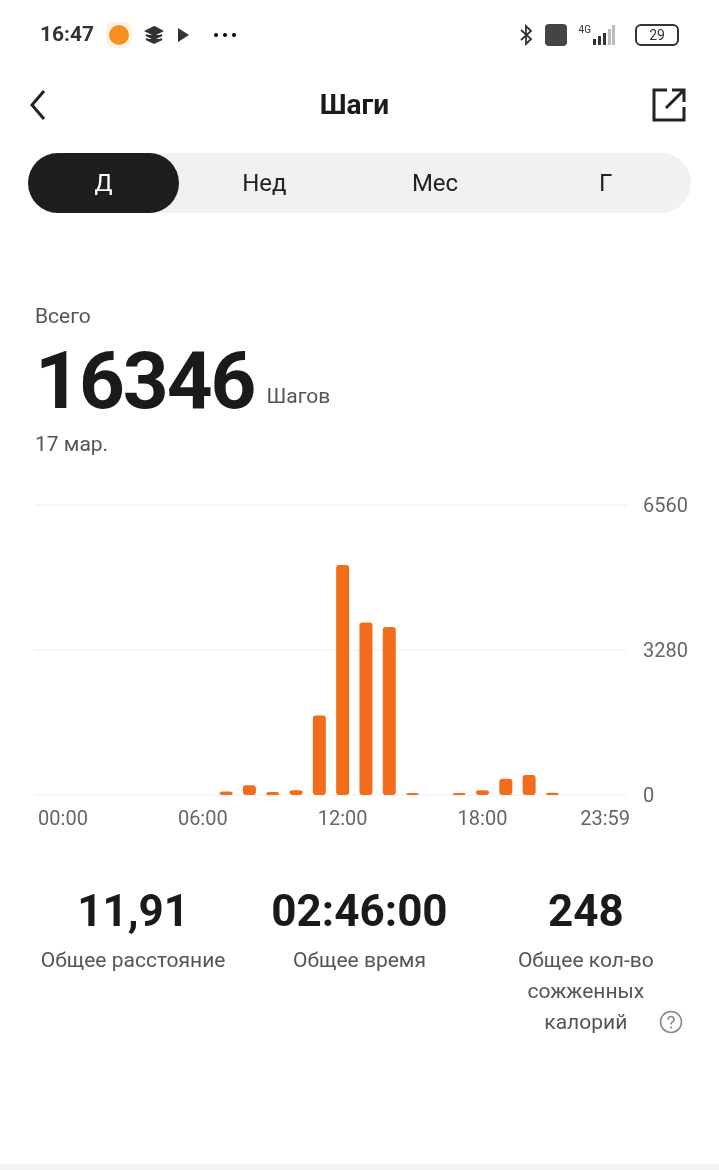 The image size is (719, 1170). Describe the element at coordinates (298, 396) in the screenshot. I see `step-unit: Шагов` at that location.